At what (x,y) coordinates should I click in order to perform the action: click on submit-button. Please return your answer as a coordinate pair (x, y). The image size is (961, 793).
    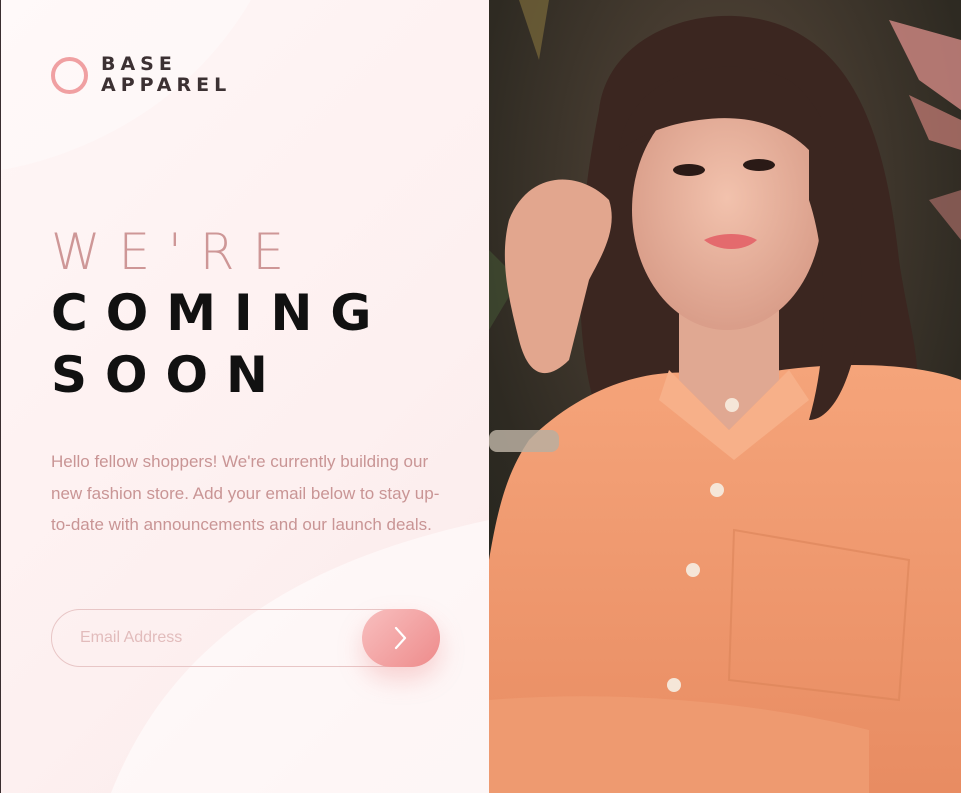
    Looking at the image, I should click on (401, 638).